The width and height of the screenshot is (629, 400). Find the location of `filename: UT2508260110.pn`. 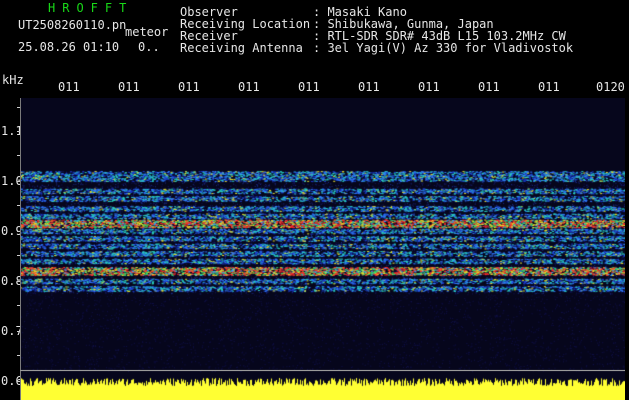

filename: UT2508260110.pn is located at coordinates (72, 25).